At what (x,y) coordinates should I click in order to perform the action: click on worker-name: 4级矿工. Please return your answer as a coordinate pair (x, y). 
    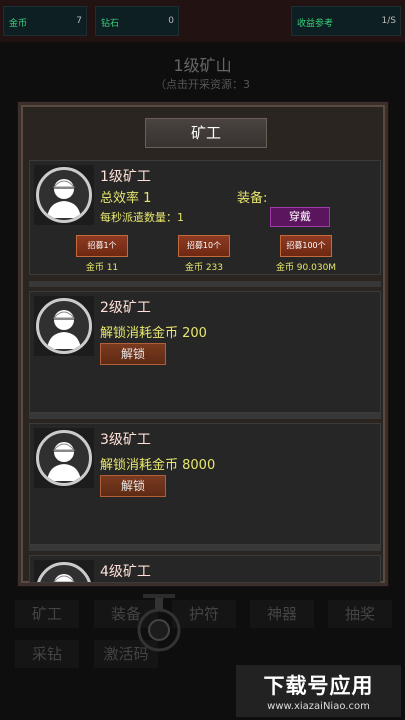
    Looking at the image, I should click on (125, 572).